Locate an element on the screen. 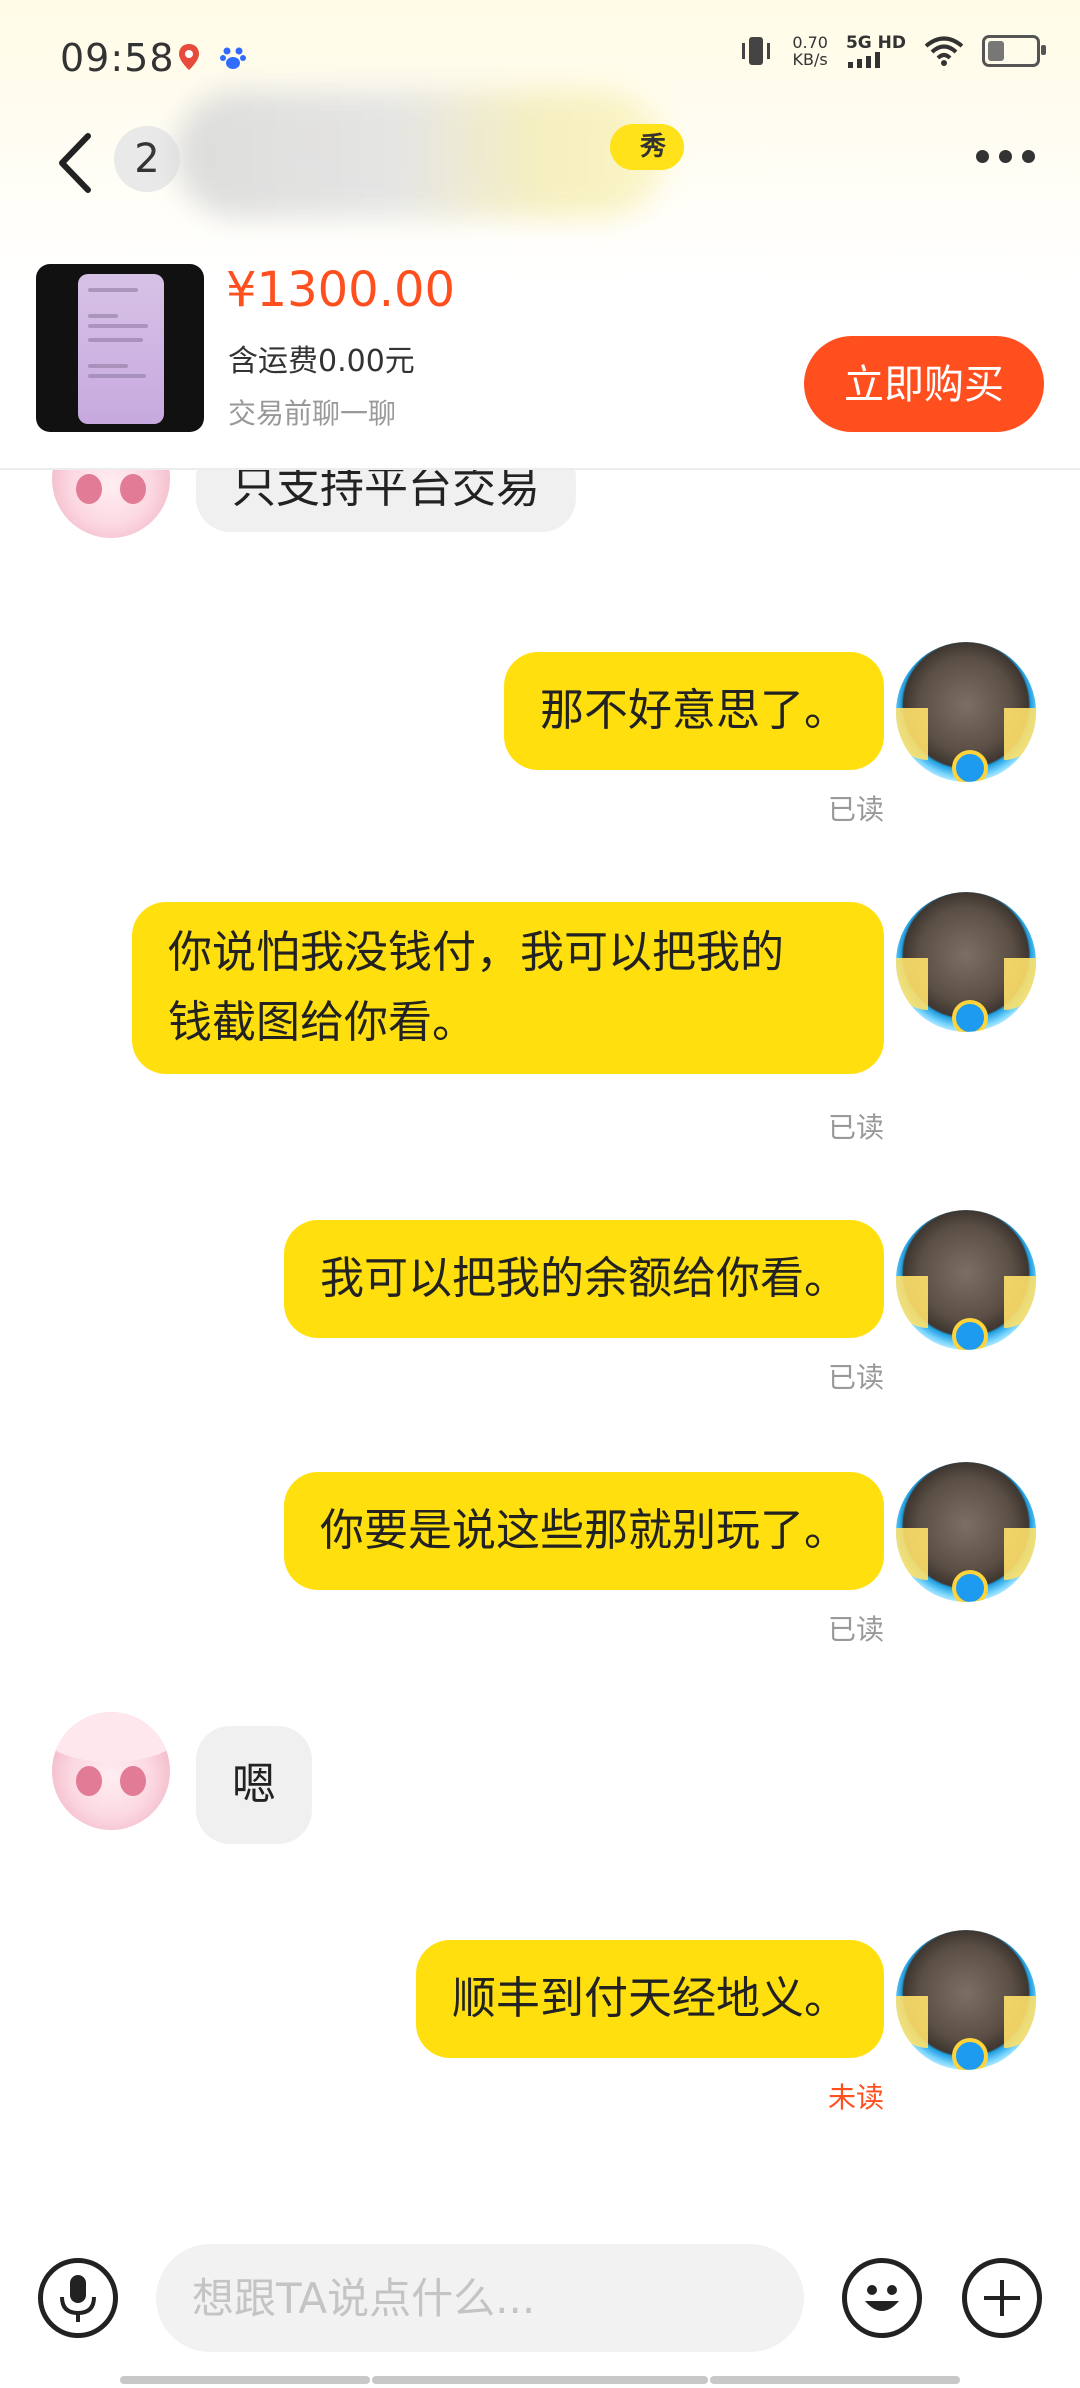 The width and height of the screenshot is (1080, 2388). baidu-paw-icon is located at coordinates (233, 58).